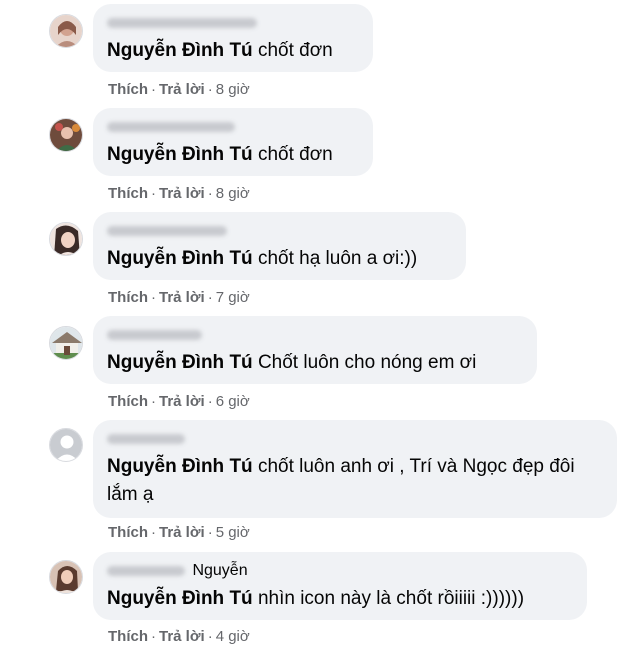 Image resolution: width=640 pixels, height=650 pixels. What do you see at coordinates (233, 532) in the screenshot?
I see `comment-time: 5 giờ` at bounding box center [233, 532].